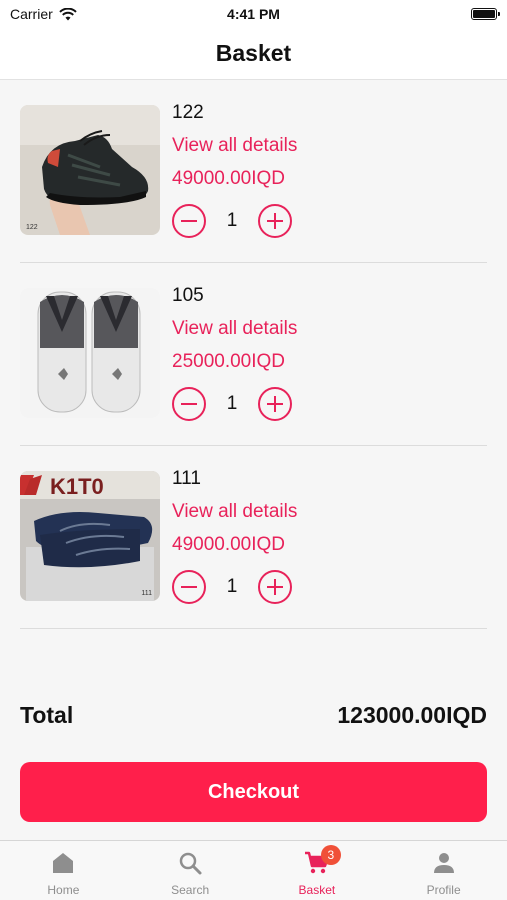 Image resolution: width=507 pixels, height=900 pixels. I want to click on product-price: 25000.00IQD, so click(229, 361).